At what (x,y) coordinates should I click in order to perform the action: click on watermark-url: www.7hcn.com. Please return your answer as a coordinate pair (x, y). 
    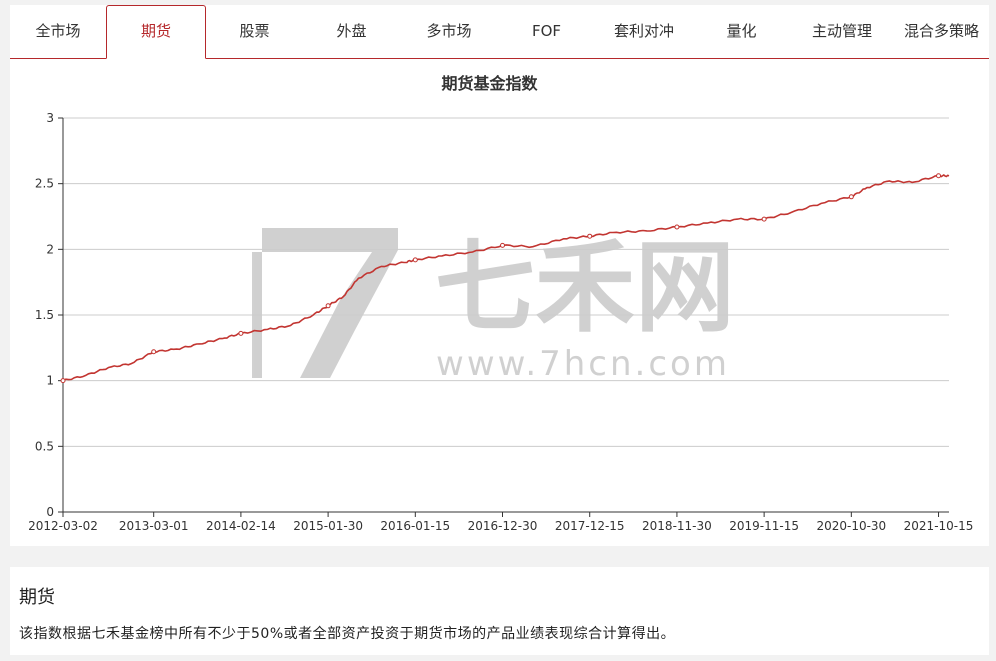
    Looking at the image, I should click on (583, 364).